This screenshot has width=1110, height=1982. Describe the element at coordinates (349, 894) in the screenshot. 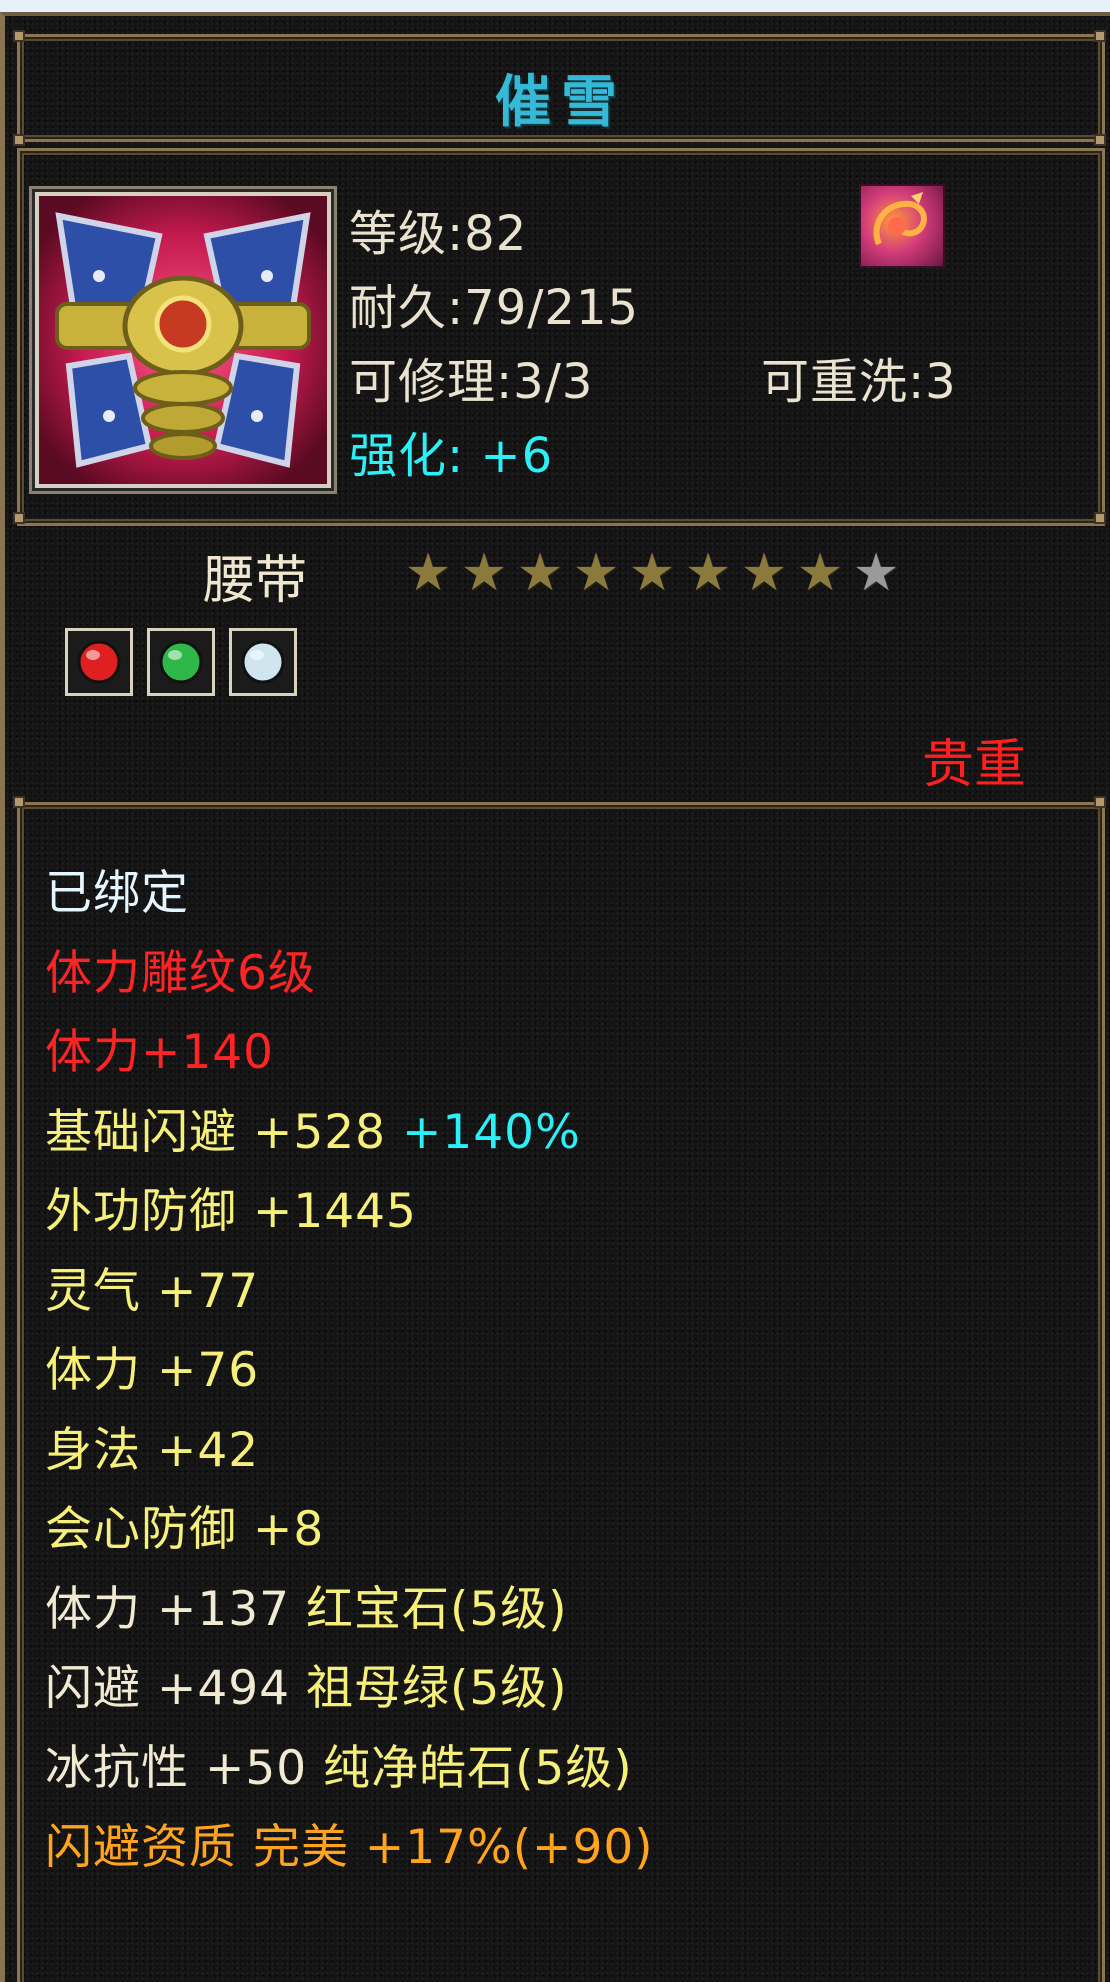

I see `stat-line: 已绑定` at that location.